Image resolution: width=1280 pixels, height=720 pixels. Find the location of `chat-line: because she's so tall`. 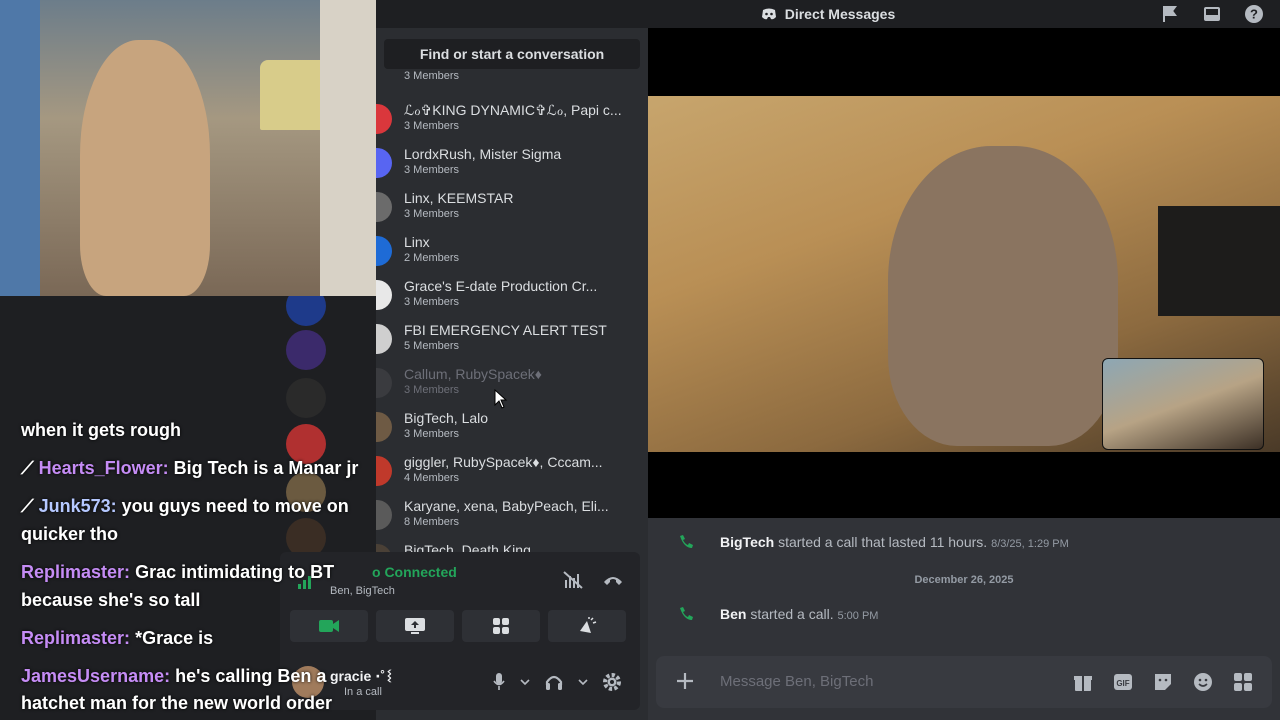

chat-line: because she's so tall is located at coordinates (110, 600).